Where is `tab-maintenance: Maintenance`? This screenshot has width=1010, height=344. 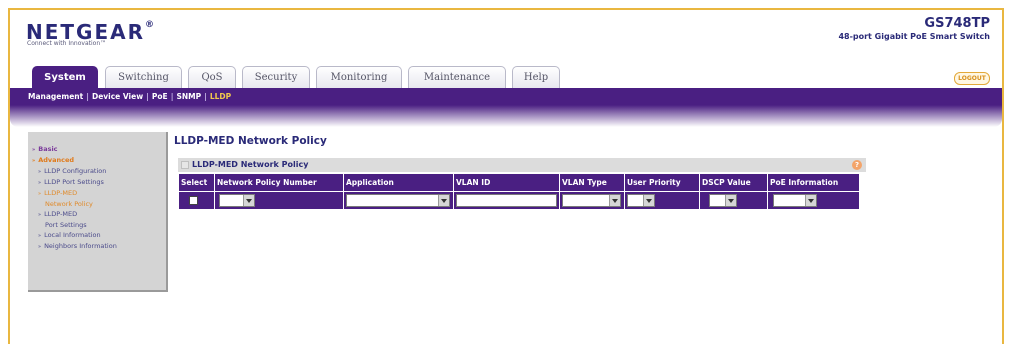
tab-maintenance: Maintenance is located at coordinates (457, 77).